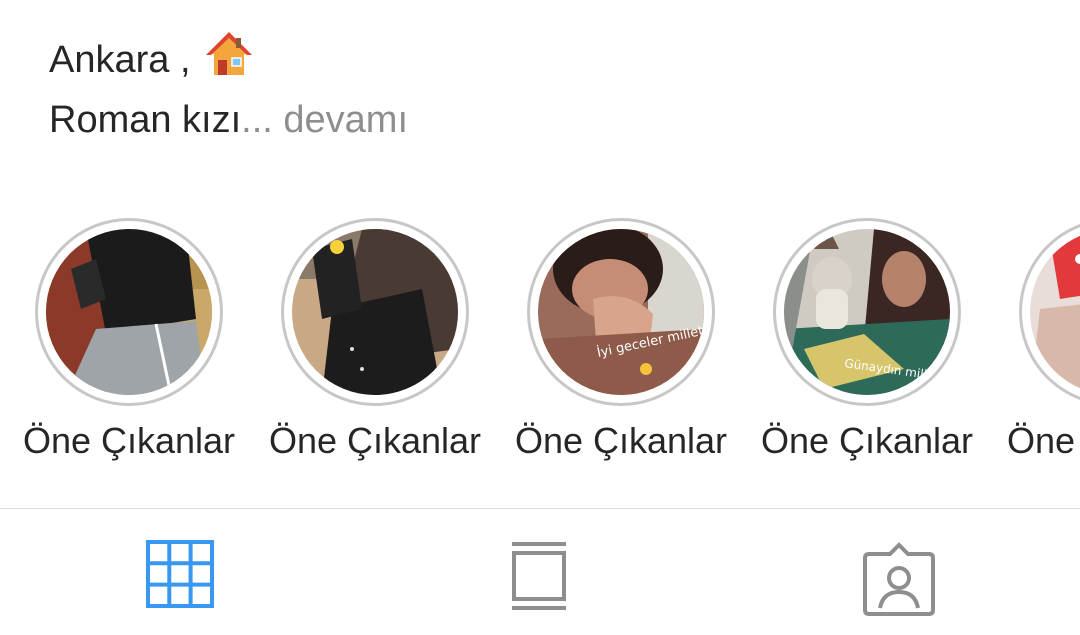  I want to click on tagged-tab, so click(899, 580).